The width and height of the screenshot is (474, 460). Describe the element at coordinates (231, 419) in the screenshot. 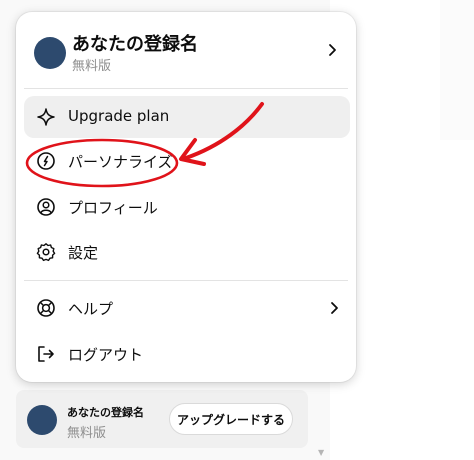

I see `upgrade-button: アップグレードする` at that location.